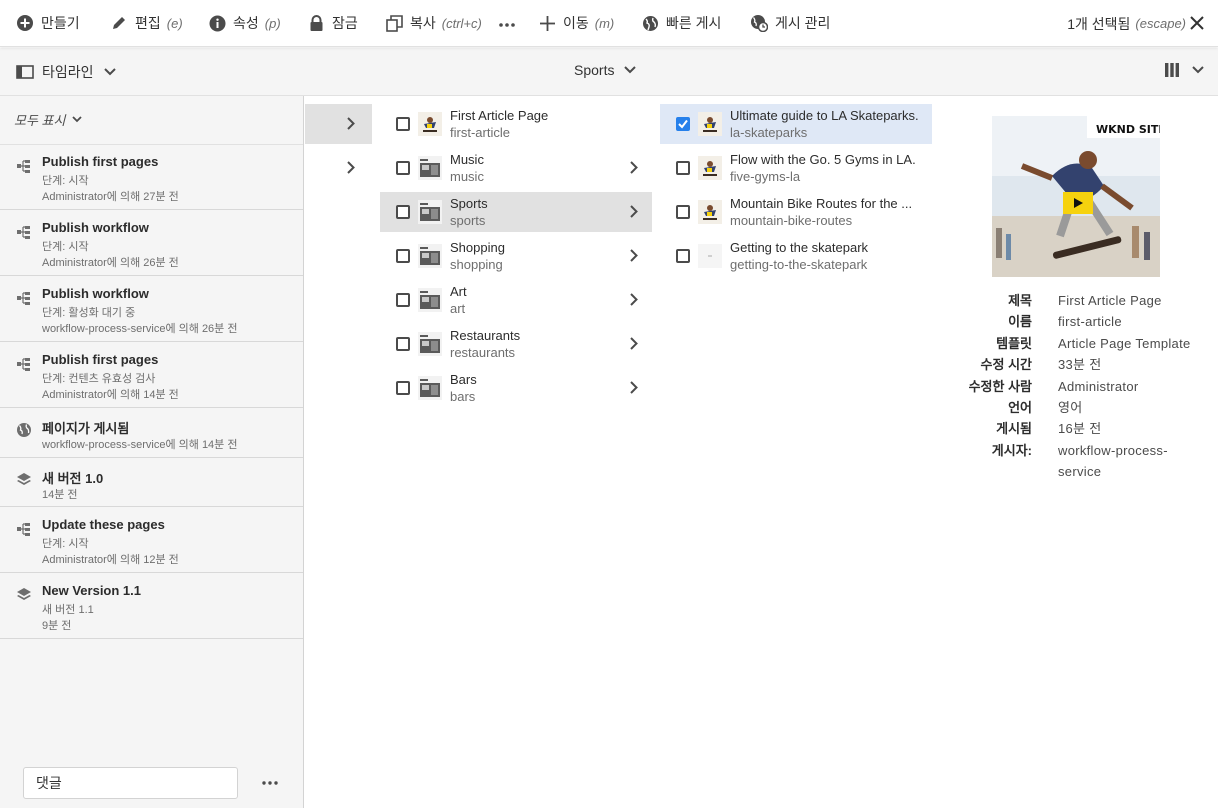  Describe the element at coordinates (769, 132) in the screenshot. I see `page-name: la-skateparks` at that location.